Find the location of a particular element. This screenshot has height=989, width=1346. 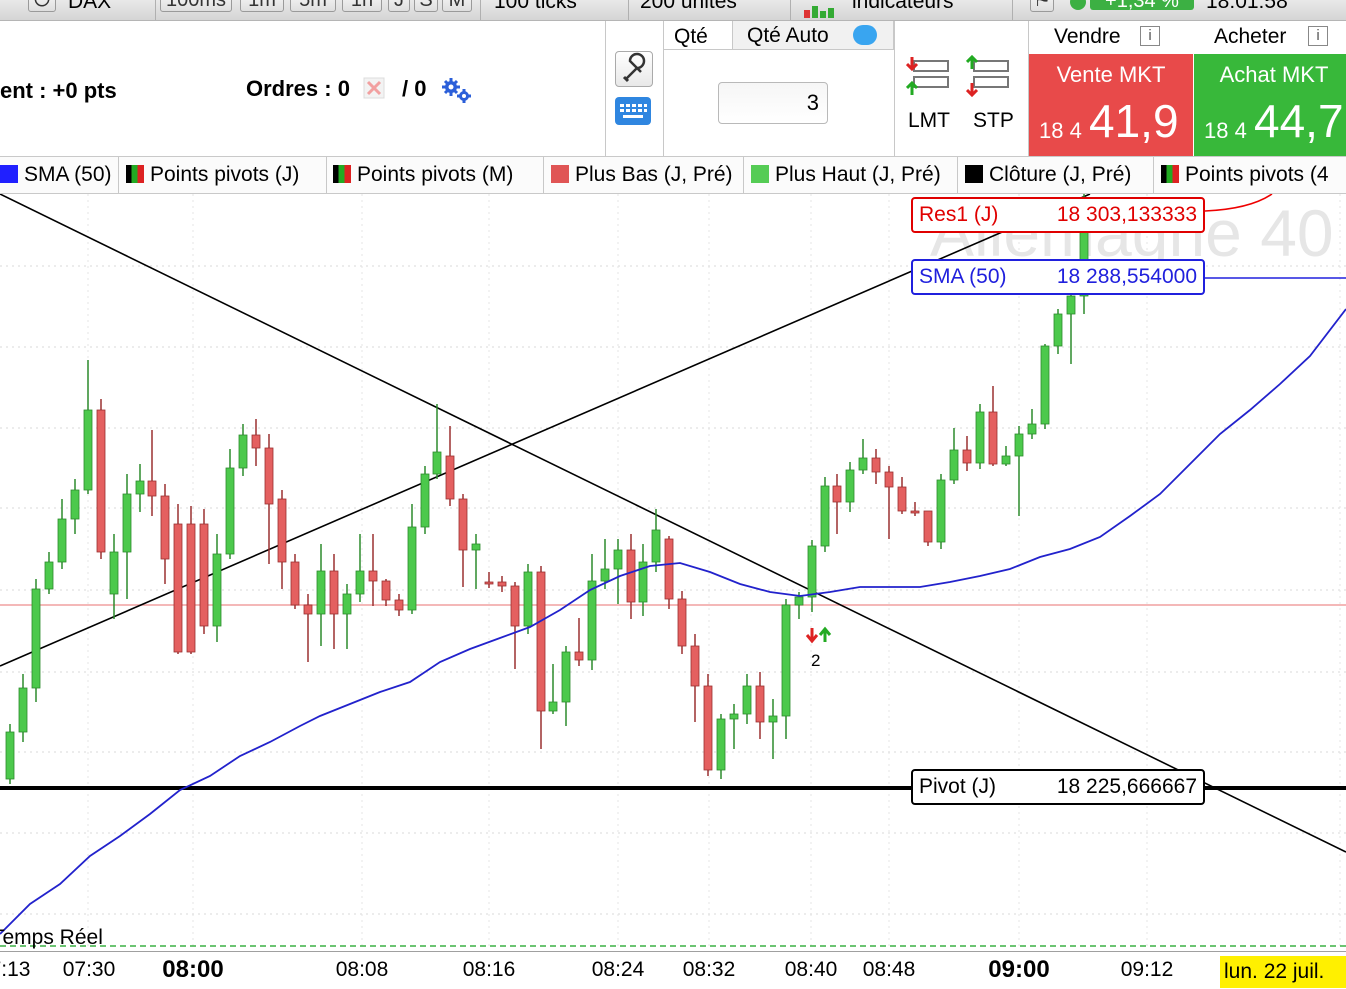

indicators-button: indicateurs is located at coordinates (903, 7).